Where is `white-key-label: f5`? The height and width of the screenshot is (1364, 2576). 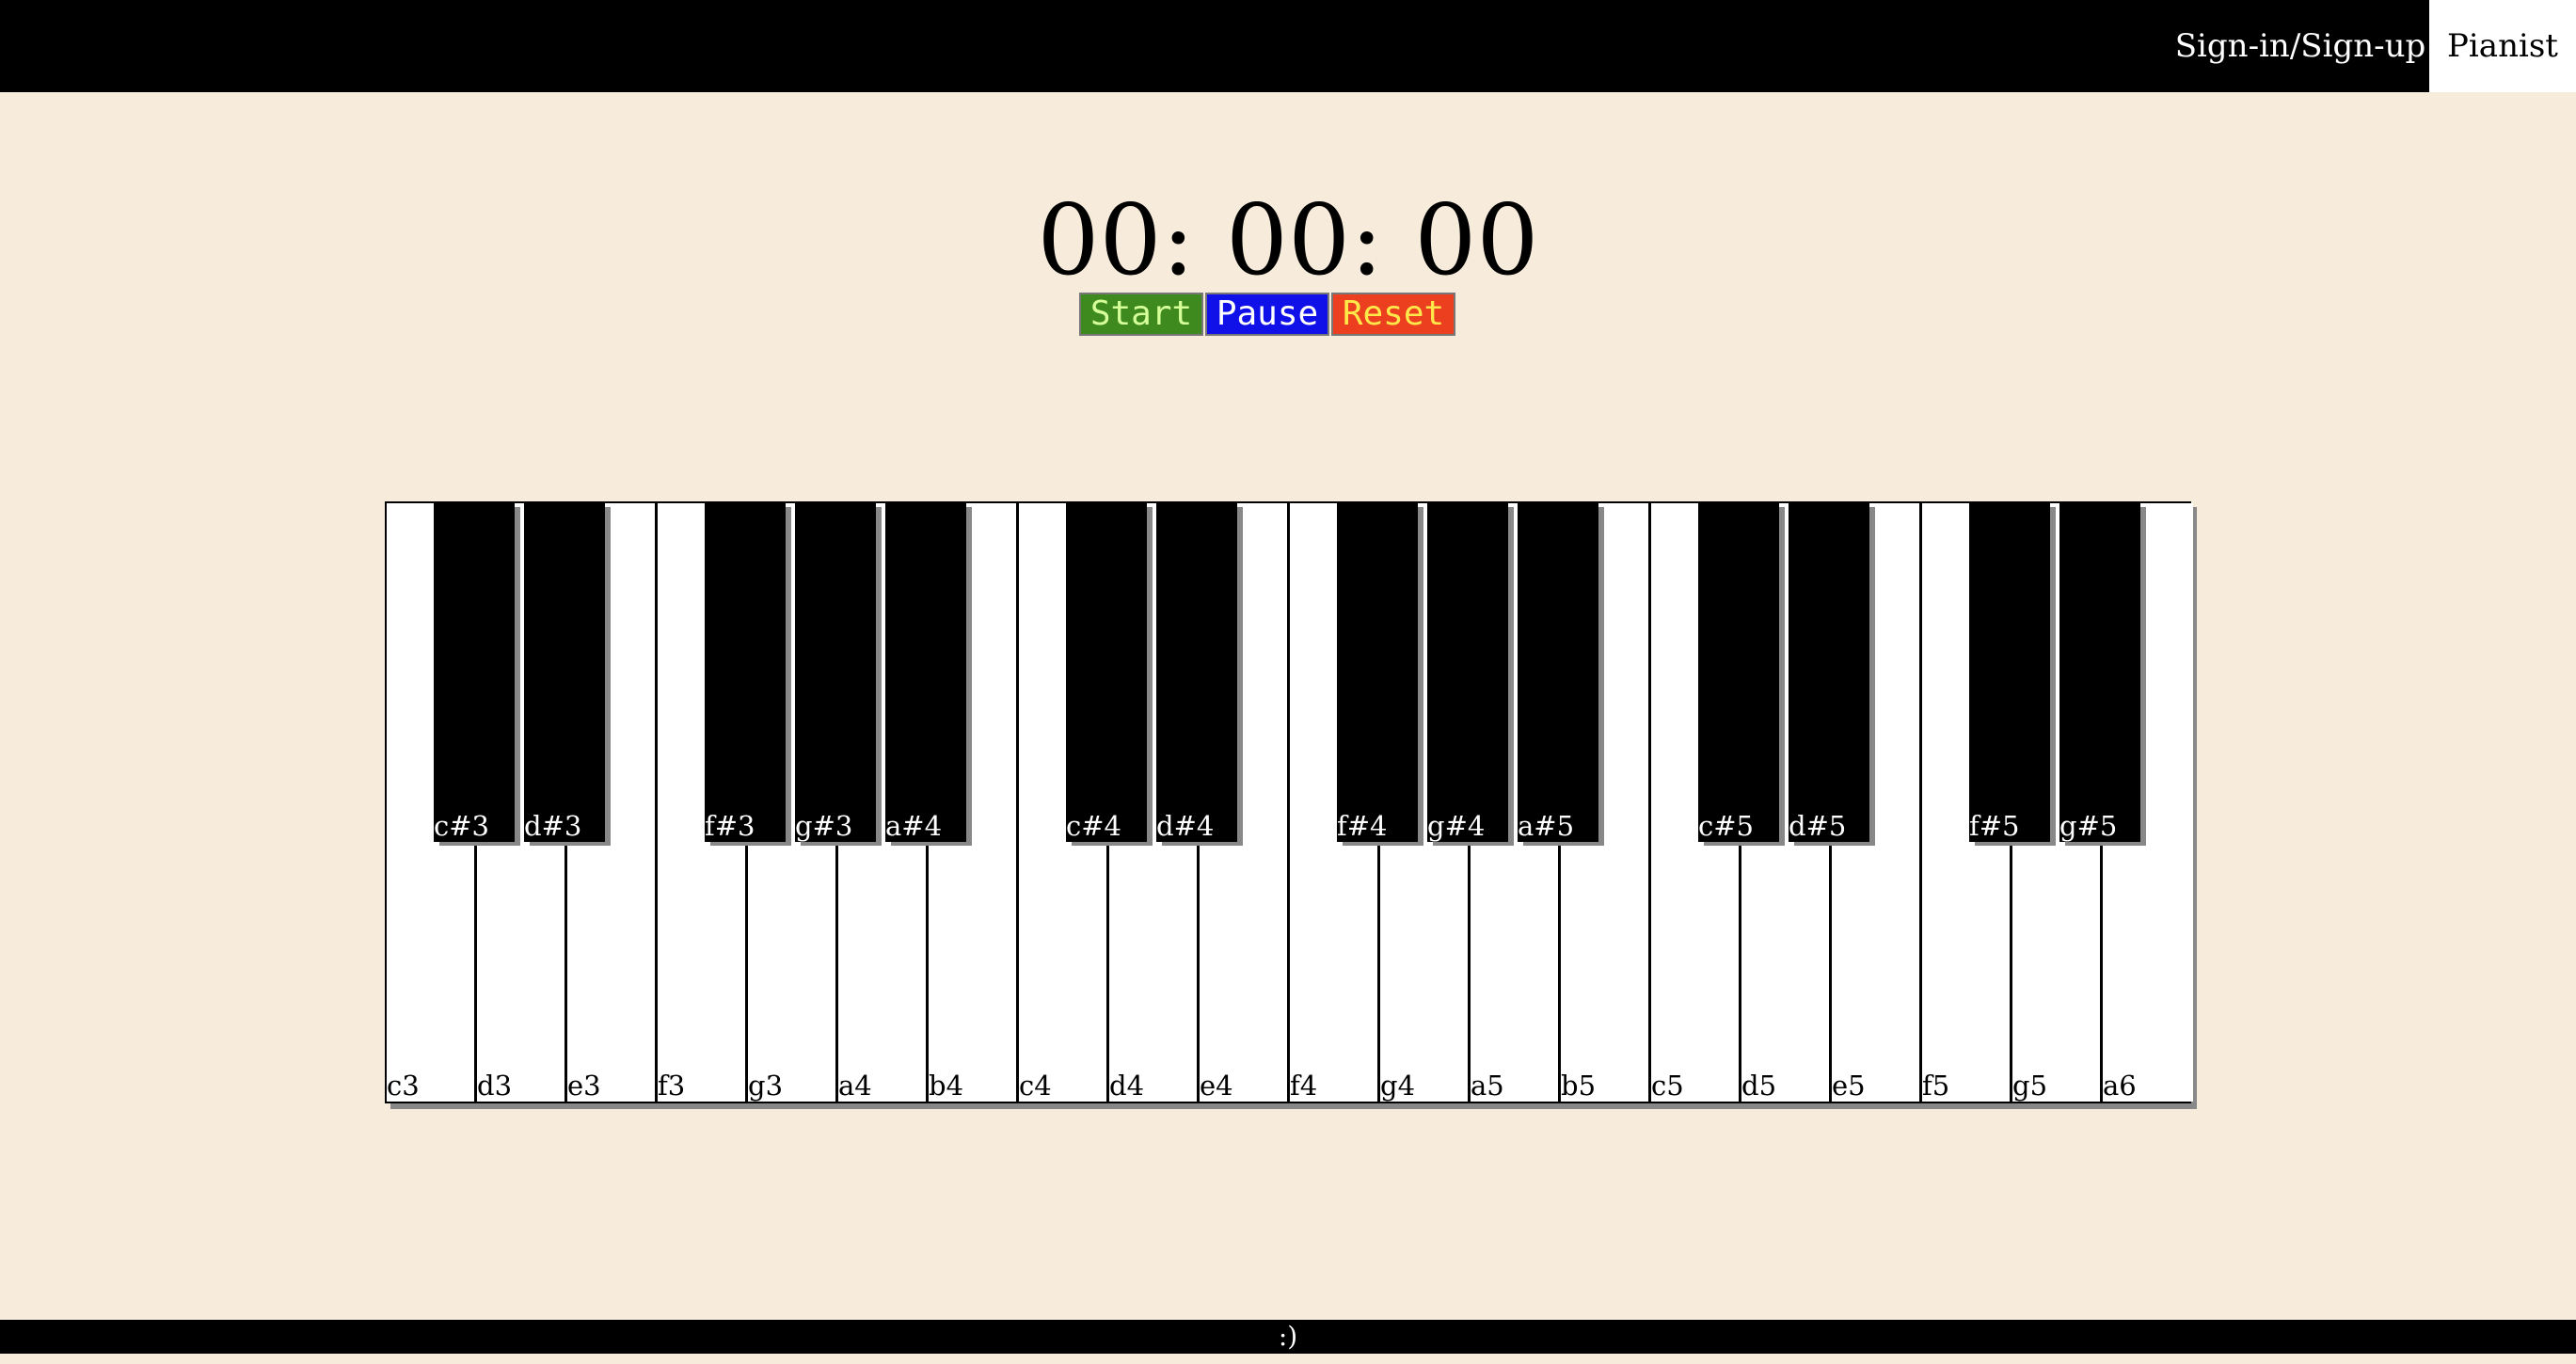
white-key-label: f5 is located at coordinates (1936, 1086).